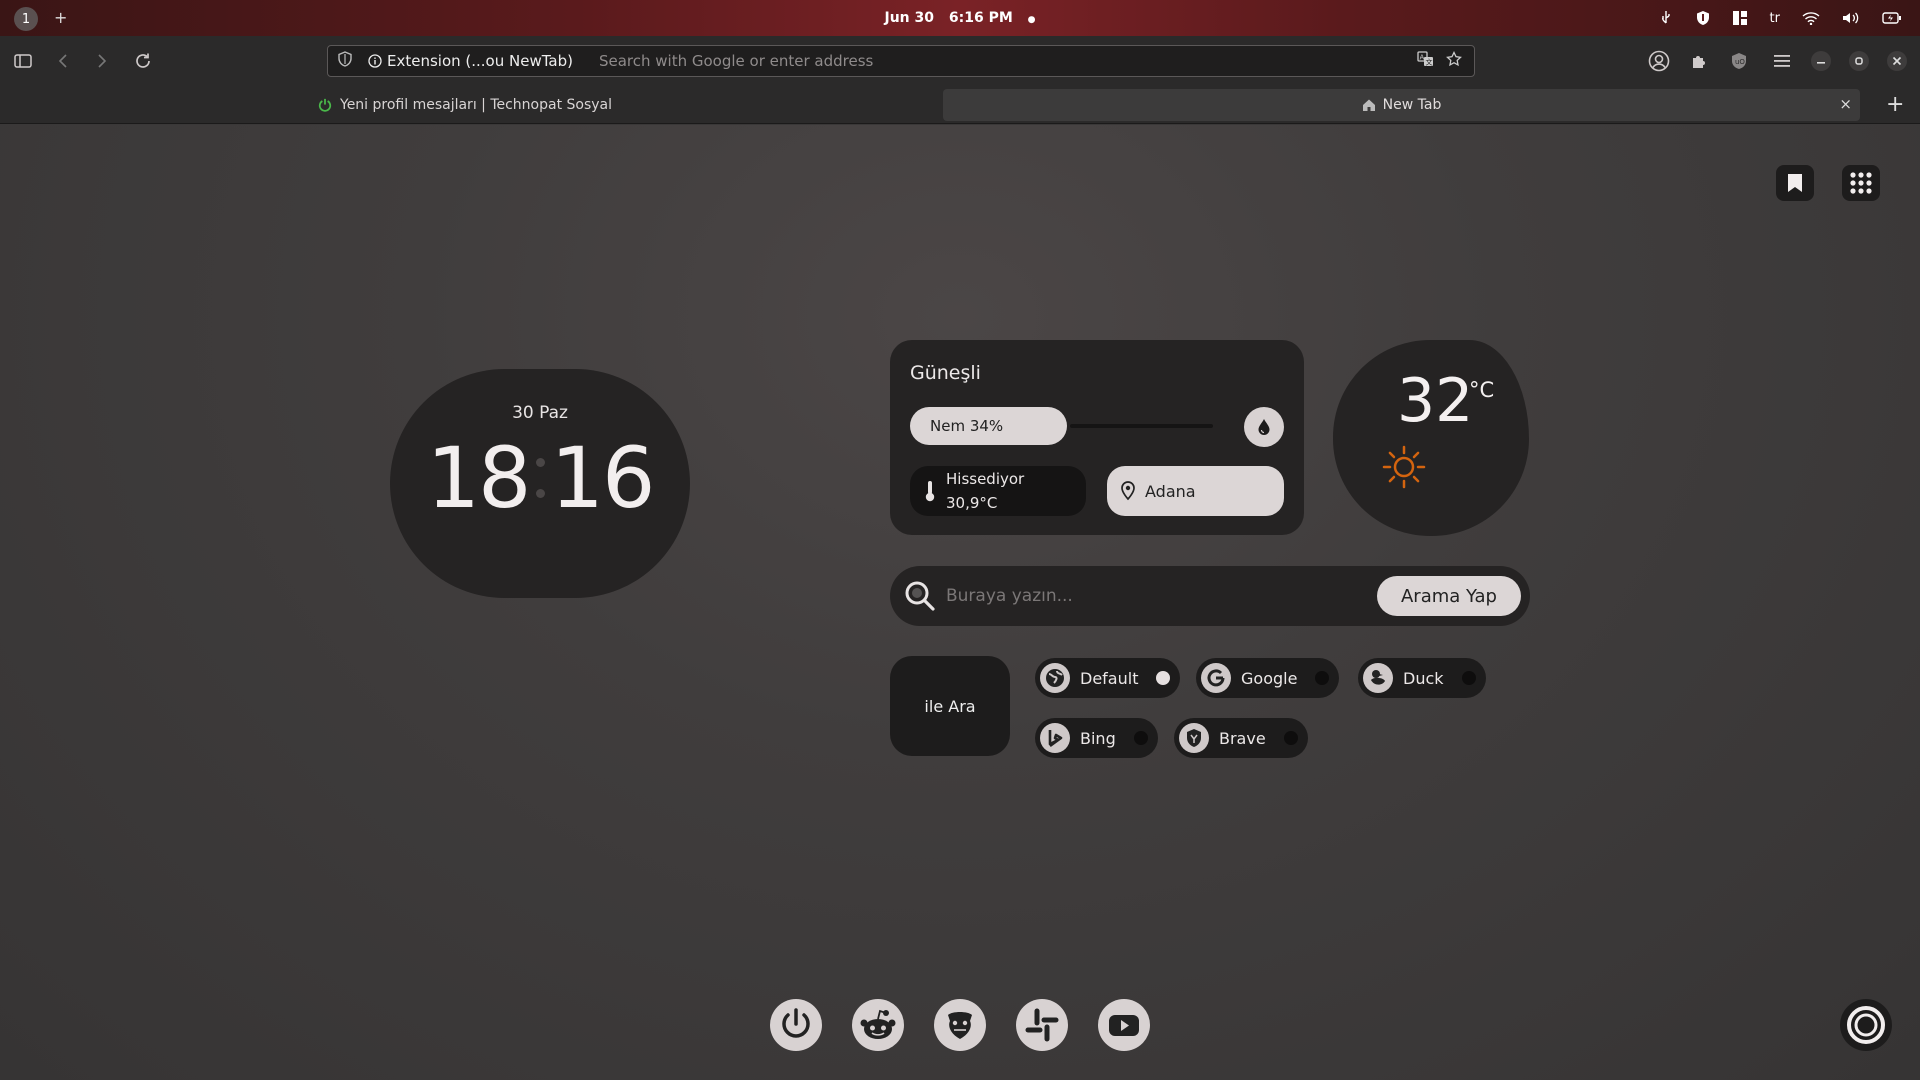 Image resolution: width=1920 pixels, height=1080 pixels. I want to click on home-icon, so click(1368, 105).